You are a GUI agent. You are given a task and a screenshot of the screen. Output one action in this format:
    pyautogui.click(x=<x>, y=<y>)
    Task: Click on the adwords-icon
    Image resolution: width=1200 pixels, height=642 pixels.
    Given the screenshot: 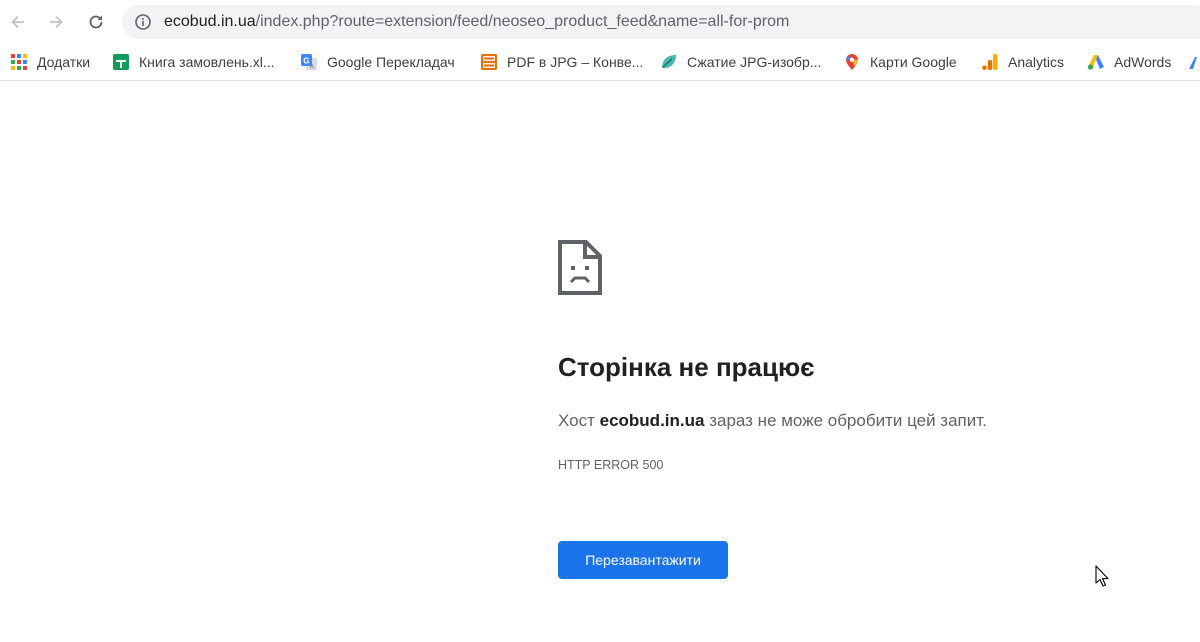 What is the action you would take?
    pyautogui.click(x=1095, y=62)
    